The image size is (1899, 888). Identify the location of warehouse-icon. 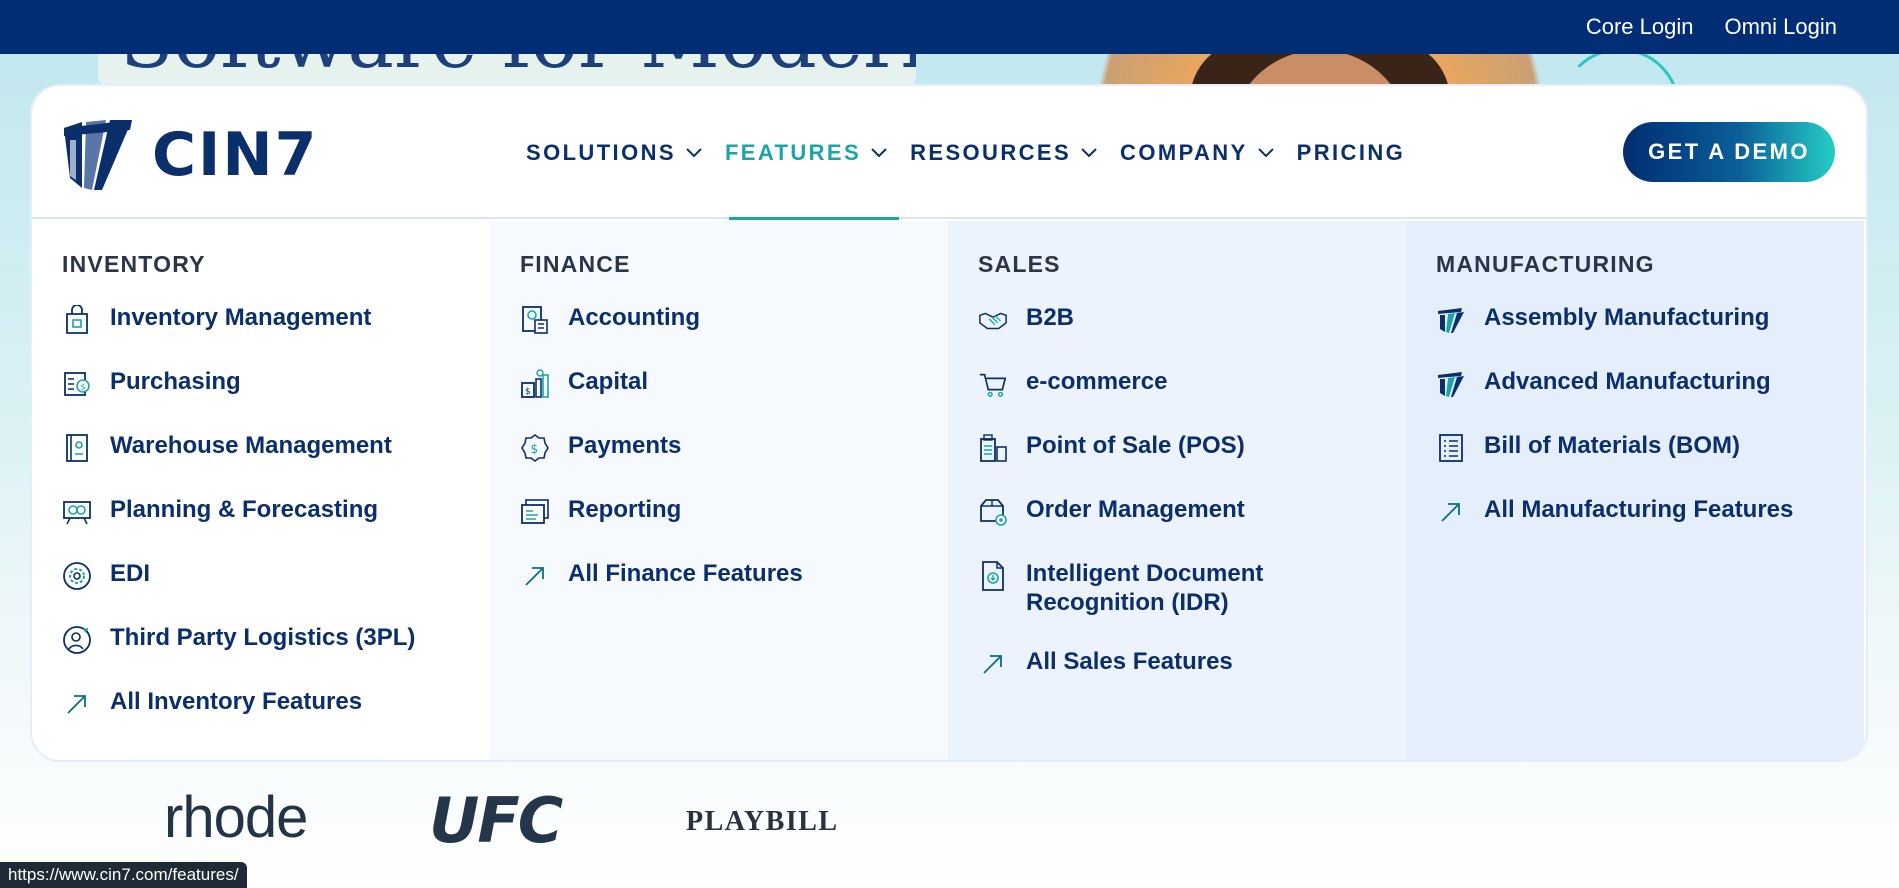
(77, 448).